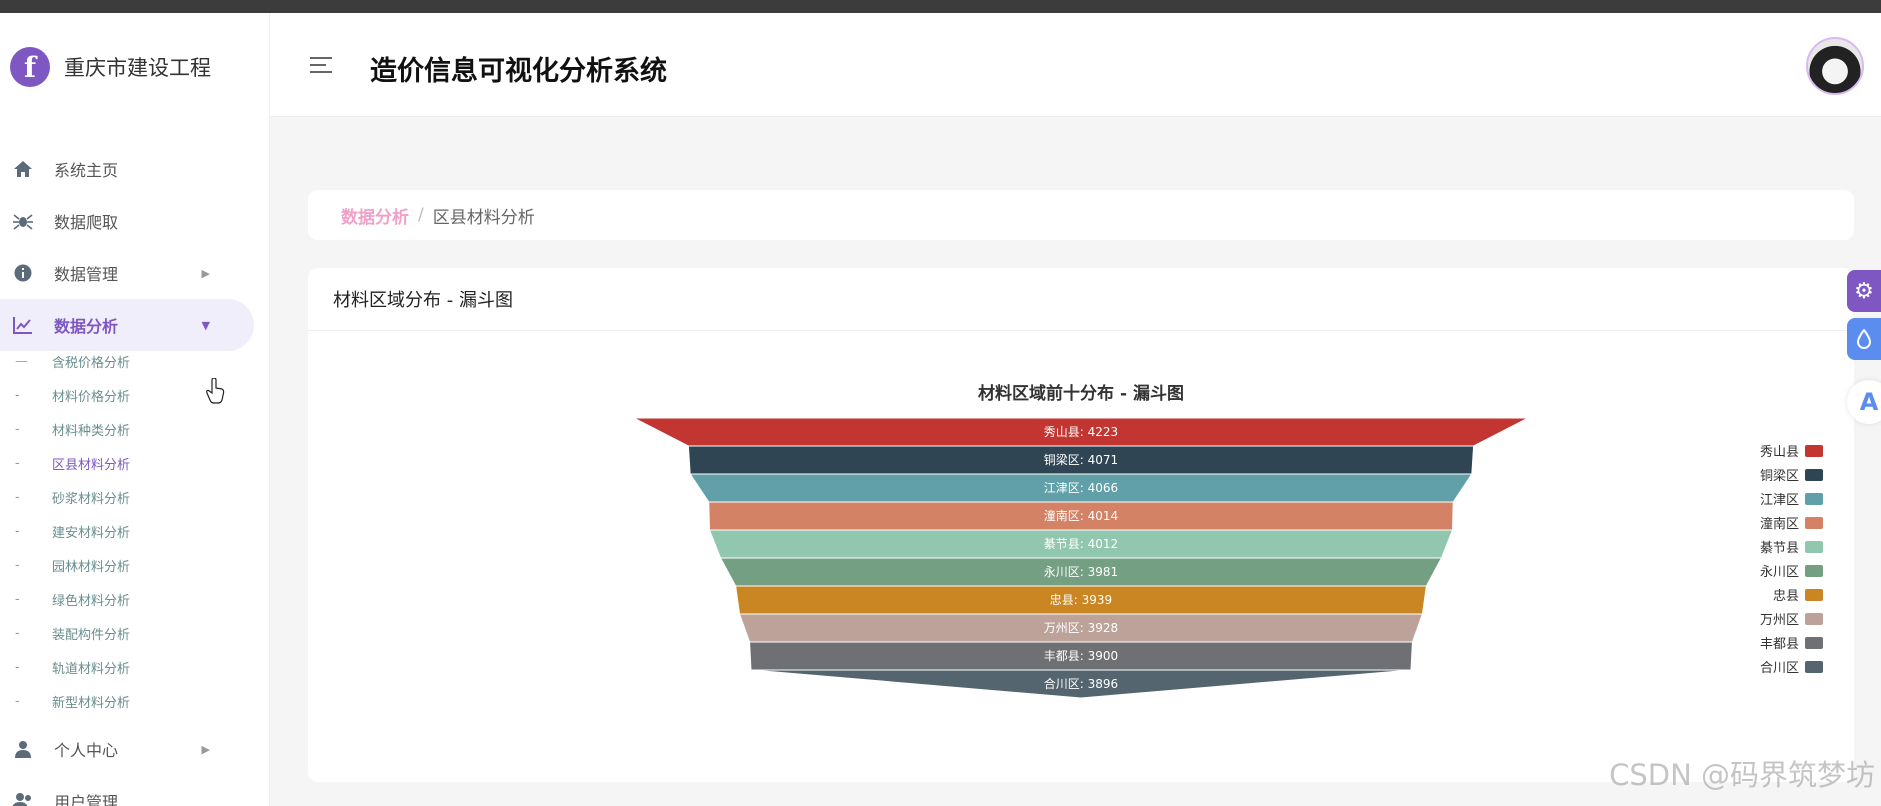 Image resolution: width=1881 pixels, height=806 pixels. What do you see at coordinates (215, 391) in the screenshot?
I see `hand-cursor-icon` at bounding box center [215, 391].